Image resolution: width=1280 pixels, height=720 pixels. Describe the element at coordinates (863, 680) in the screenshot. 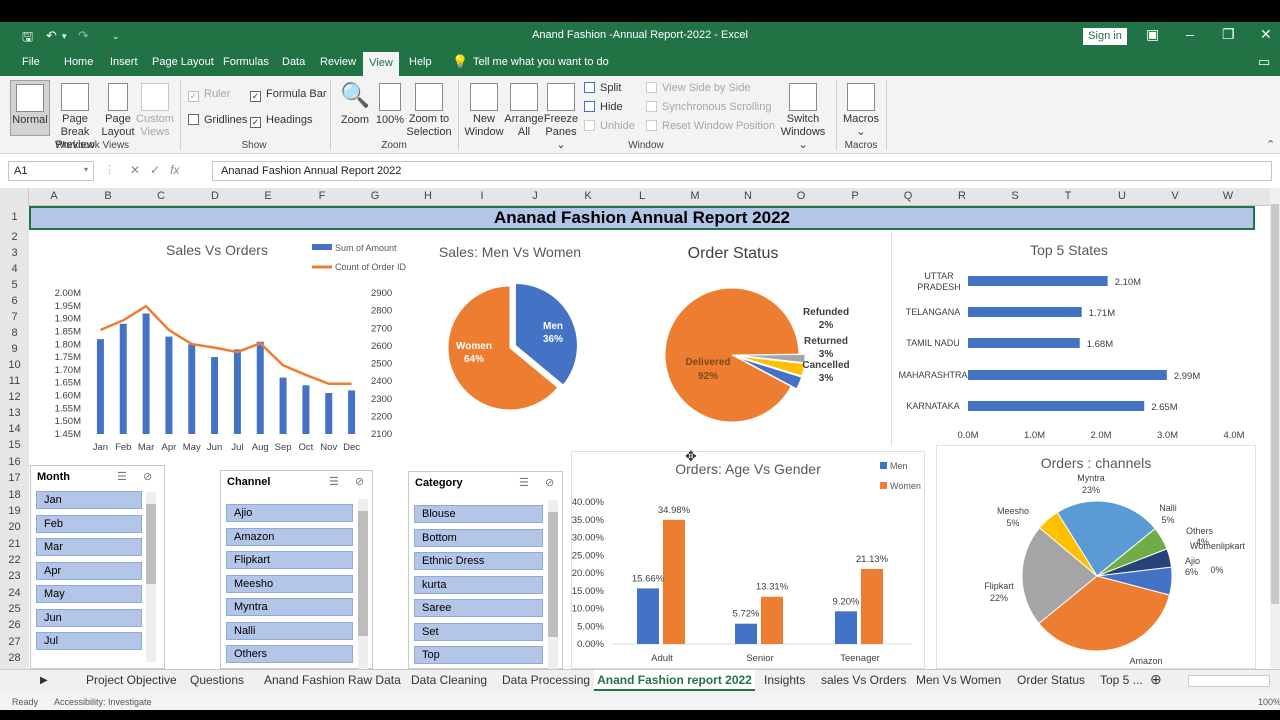

I see `sheet-tab: sales Vs Orders` at that location.